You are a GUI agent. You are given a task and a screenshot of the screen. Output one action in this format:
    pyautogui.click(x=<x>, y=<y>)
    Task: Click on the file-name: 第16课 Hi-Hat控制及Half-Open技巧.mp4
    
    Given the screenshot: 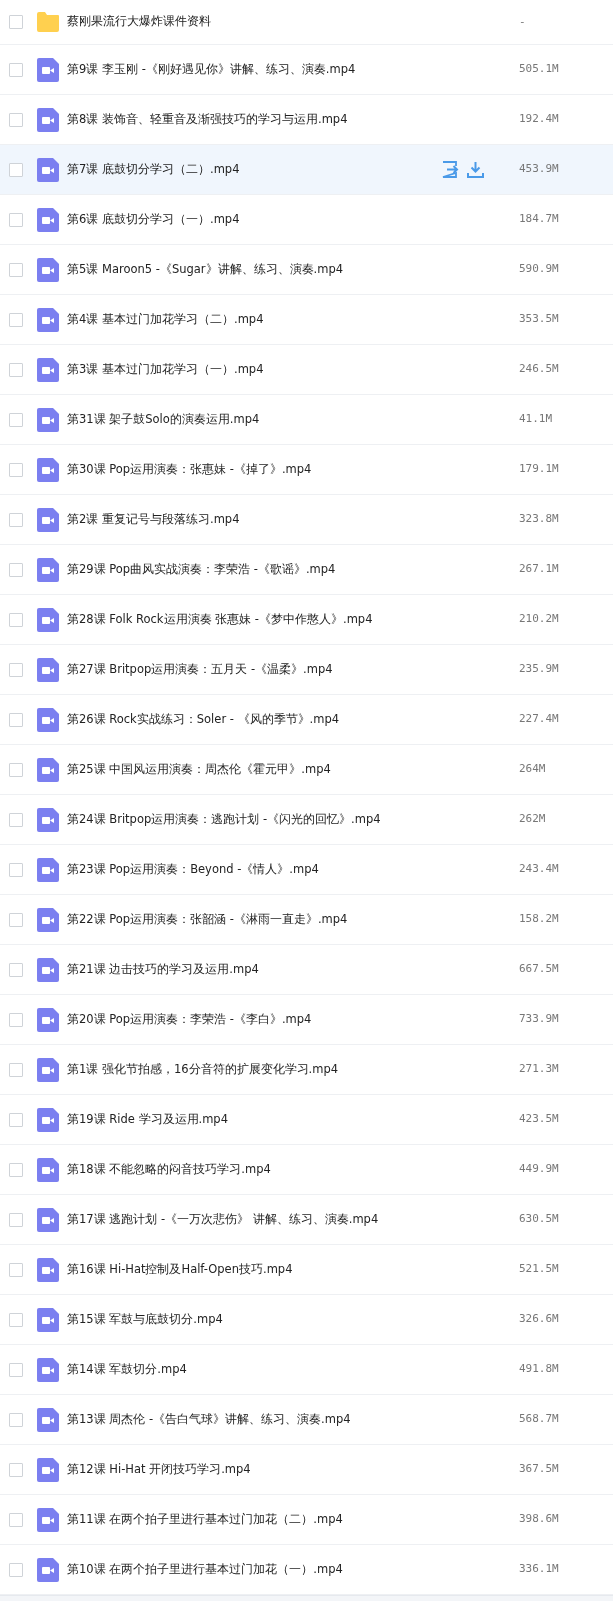 What is the action you would take?
    pyautogui.click(x=180, y=1269)
    